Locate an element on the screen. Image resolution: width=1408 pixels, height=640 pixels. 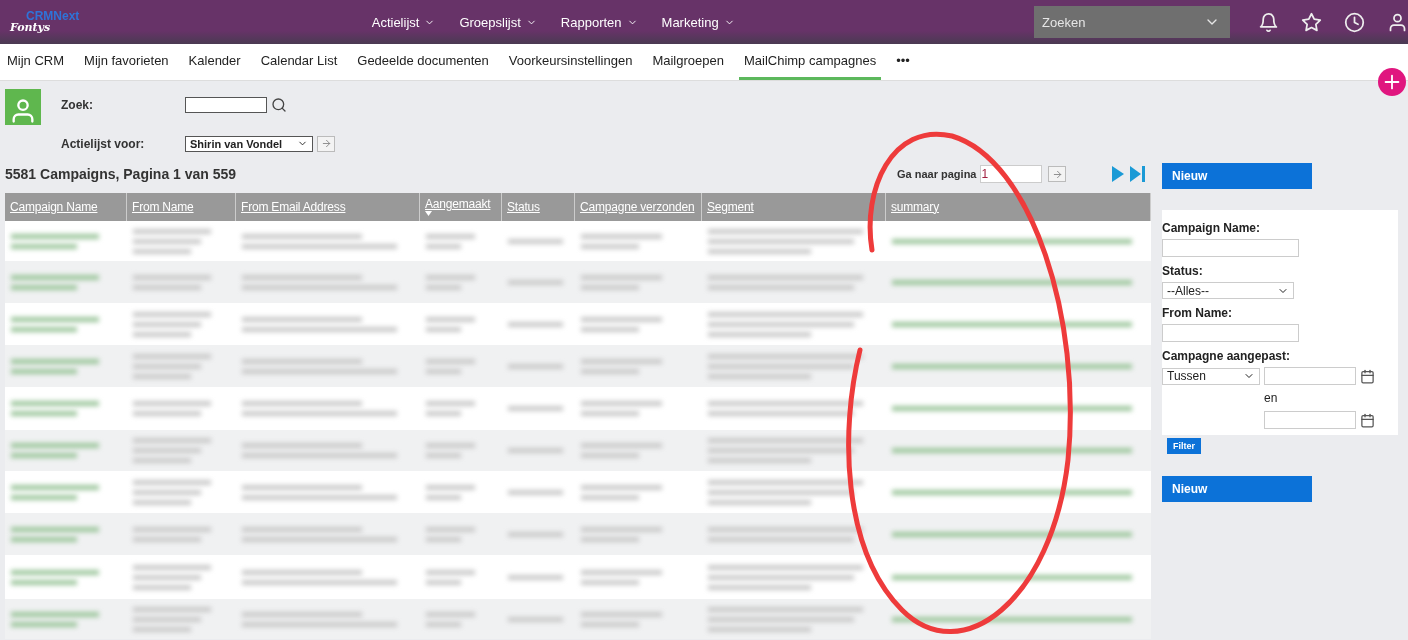
page-input: 1 is located at coordinates (1011, 174).